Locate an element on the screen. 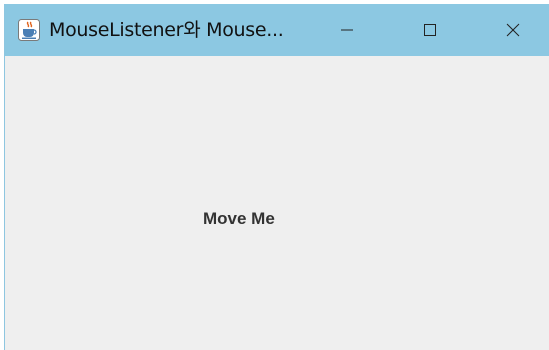 Image resolution: width=549 pixels, height=350 pixels. move-me-label: Move Me is located at coordinates (239, 219).